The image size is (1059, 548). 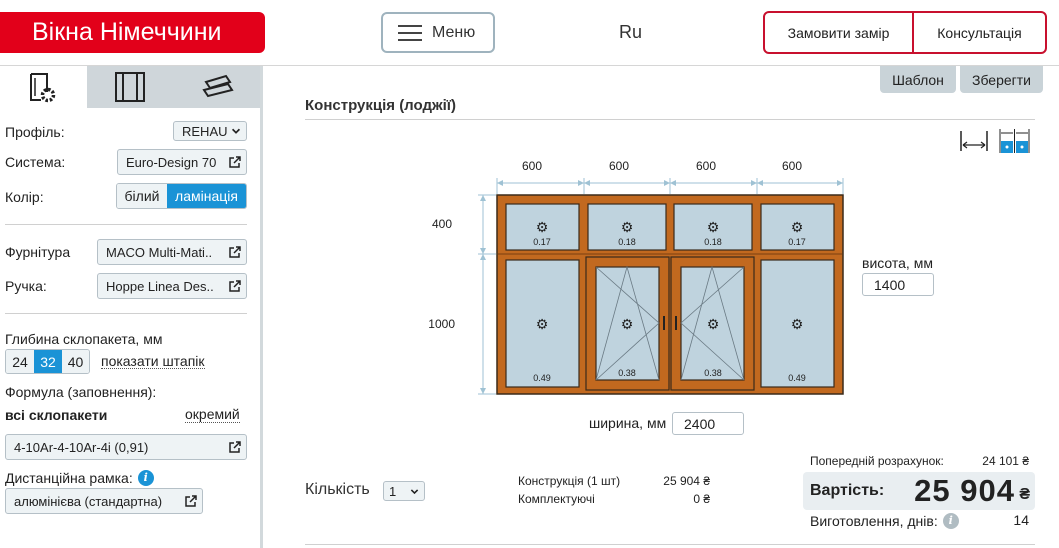 I want to click on separate-option: окремий, so click(x=212, y=415).